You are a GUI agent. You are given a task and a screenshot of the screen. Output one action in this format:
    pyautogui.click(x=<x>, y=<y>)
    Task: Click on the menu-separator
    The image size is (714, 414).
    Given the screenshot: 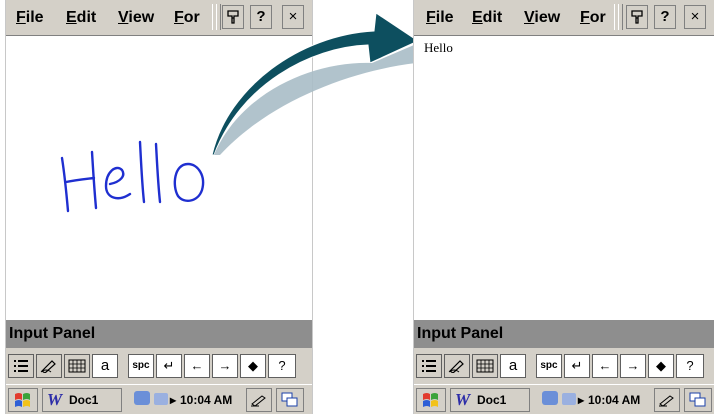 What is the action you would take?
    pyautogui.click(x=620, y=17)
    